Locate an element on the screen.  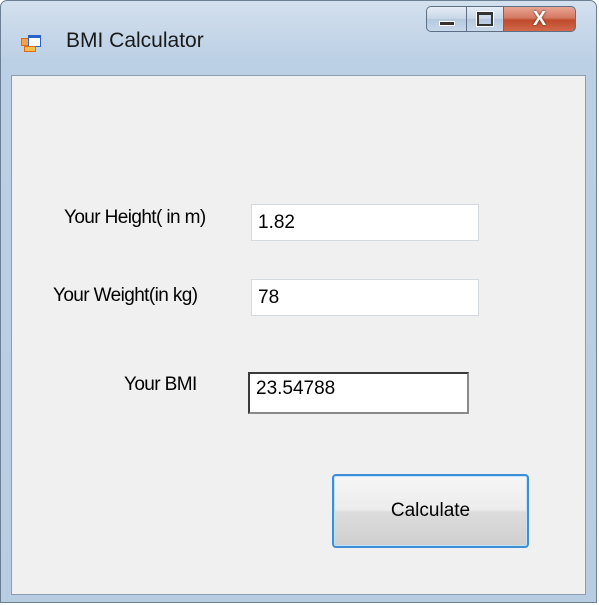
minimize-icon is located at coordinates (446, 23).